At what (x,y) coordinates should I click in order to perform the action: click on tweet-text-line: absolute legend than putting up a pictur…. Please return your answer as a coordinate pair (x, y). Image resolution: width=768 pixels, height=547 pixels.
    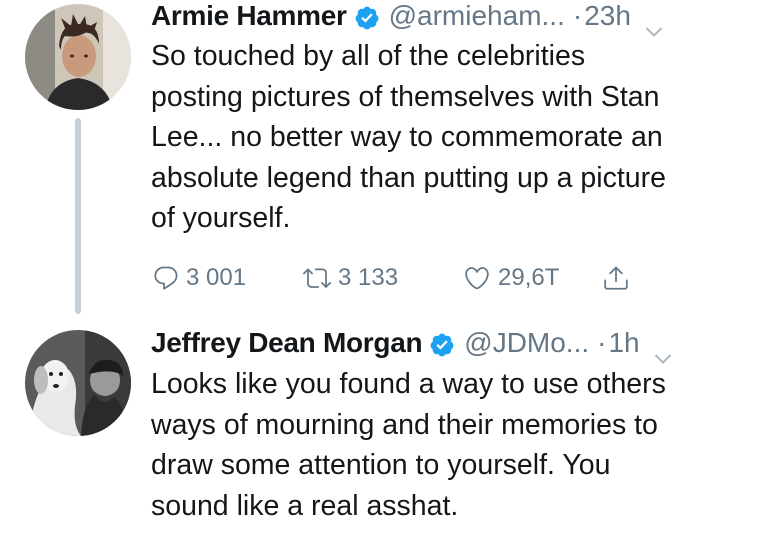
    Looking at the image, I should click on (408, 177).